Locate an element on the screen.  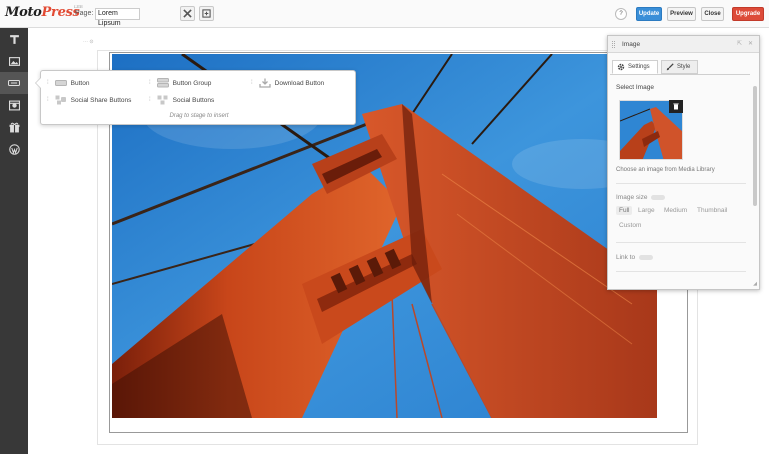
close-icon is located at coordinates (187, 13).